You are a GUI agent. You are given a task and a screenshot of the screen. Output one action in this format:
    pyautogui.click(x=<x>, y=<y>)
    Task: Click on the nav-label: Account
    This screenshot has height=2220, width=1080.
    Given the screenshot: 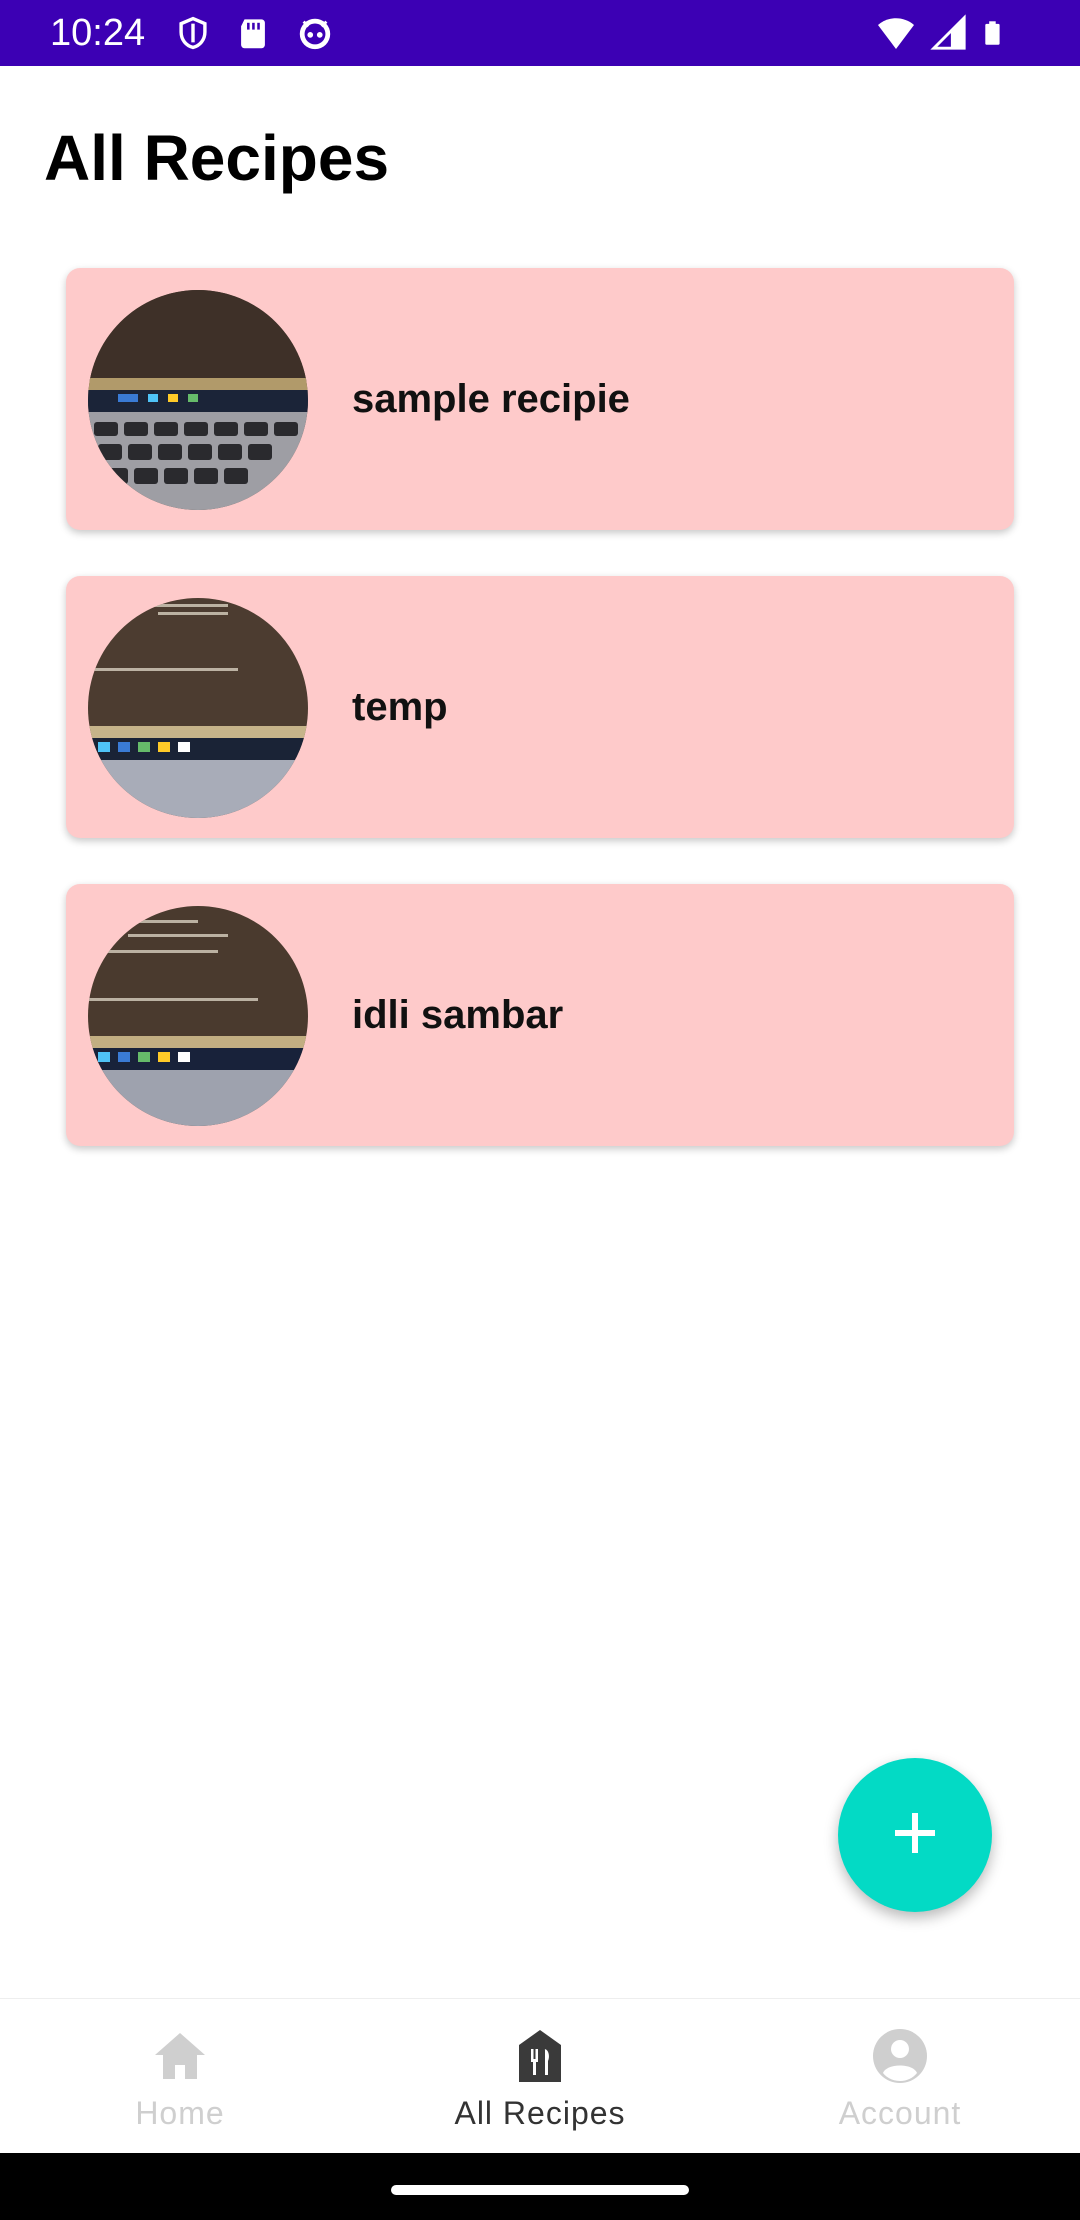 What is the action you would take?
    pyautogui.click(x=900, y=2113)
    